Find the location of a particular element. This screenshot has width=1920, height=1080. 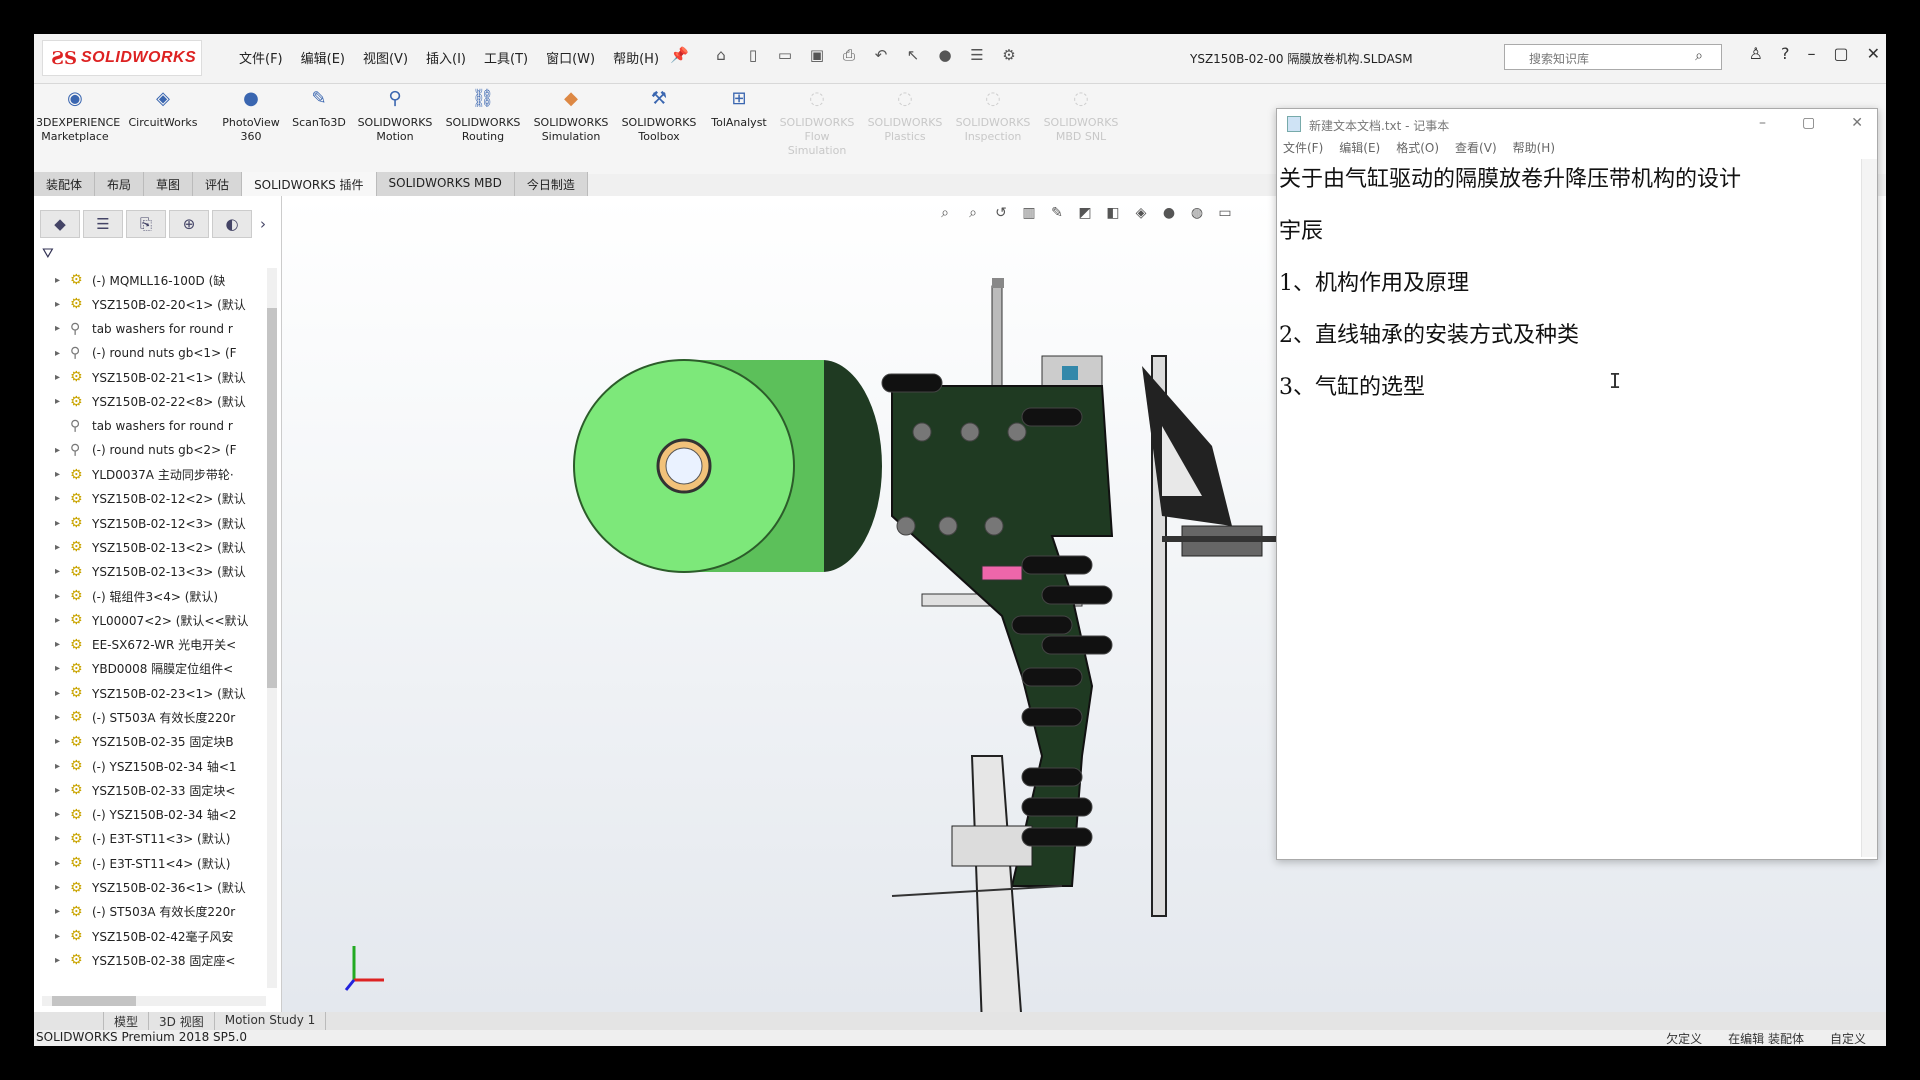

notepad-title-bar: 新建文本文档.txt - 记事本 – ▢ ✕ is located at coordinates (1577, 124).